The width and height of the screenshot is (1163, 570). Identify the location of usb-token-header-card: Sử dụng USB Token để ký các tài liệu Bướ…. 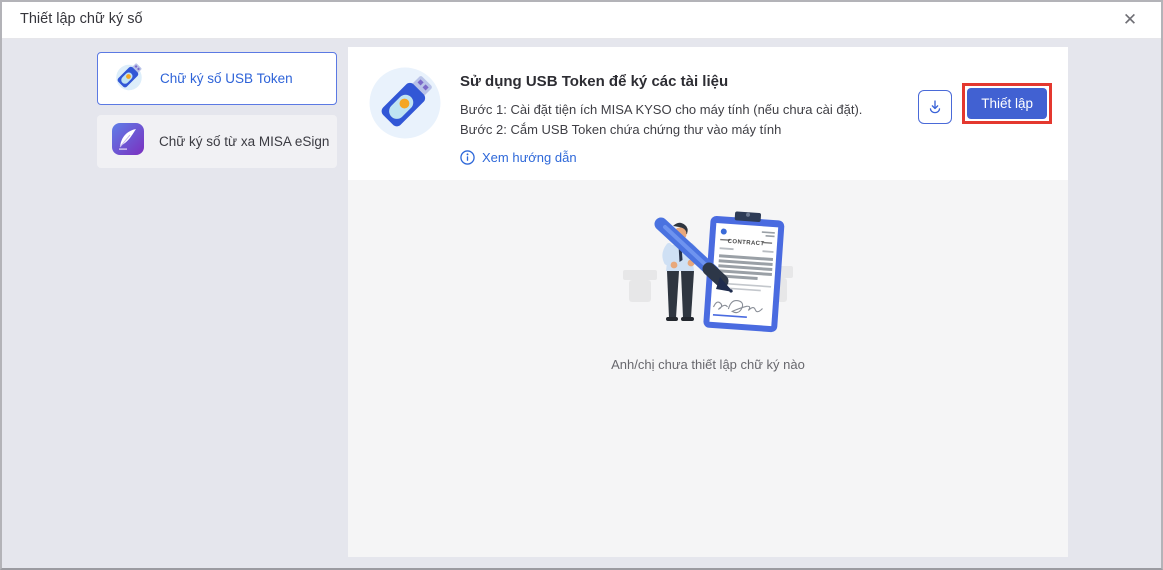
(708, 113).